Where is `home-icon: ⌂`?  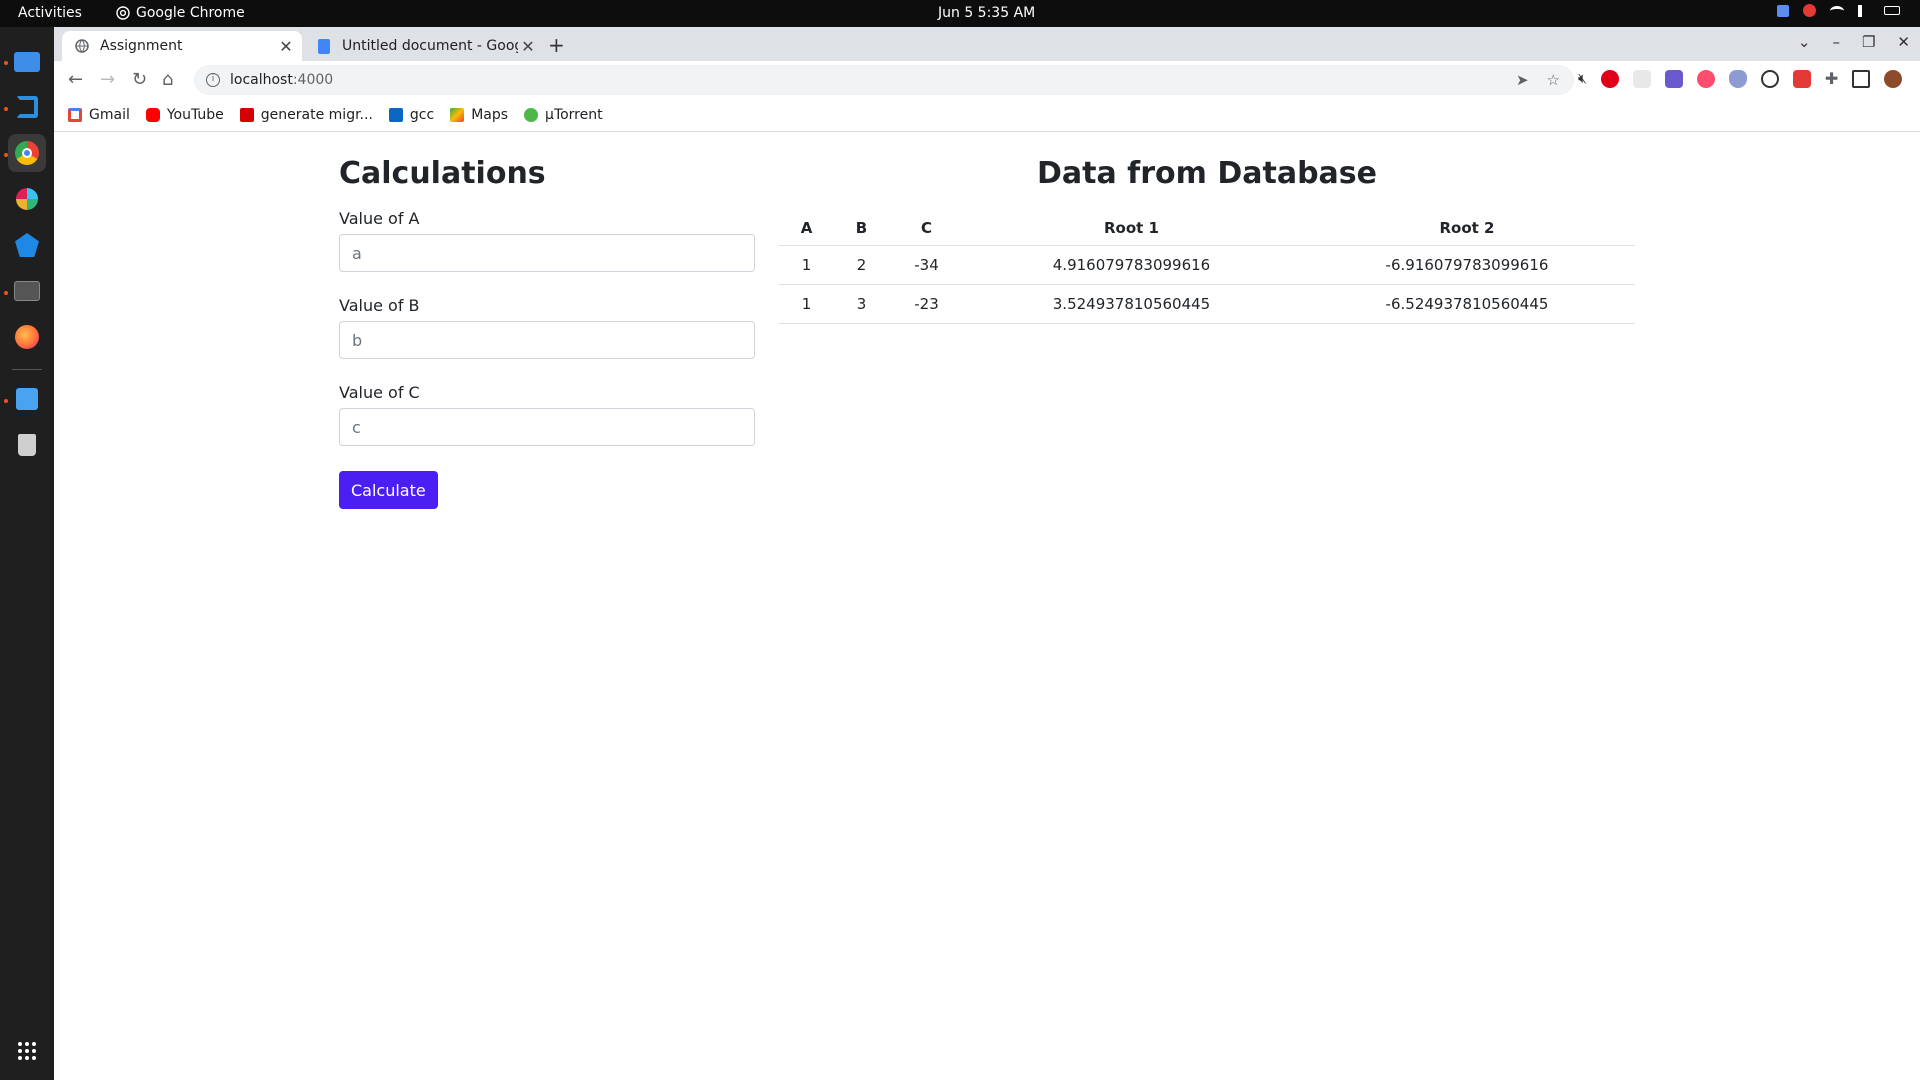 home-icon: ⌂ is located at coordinates (167, 79).